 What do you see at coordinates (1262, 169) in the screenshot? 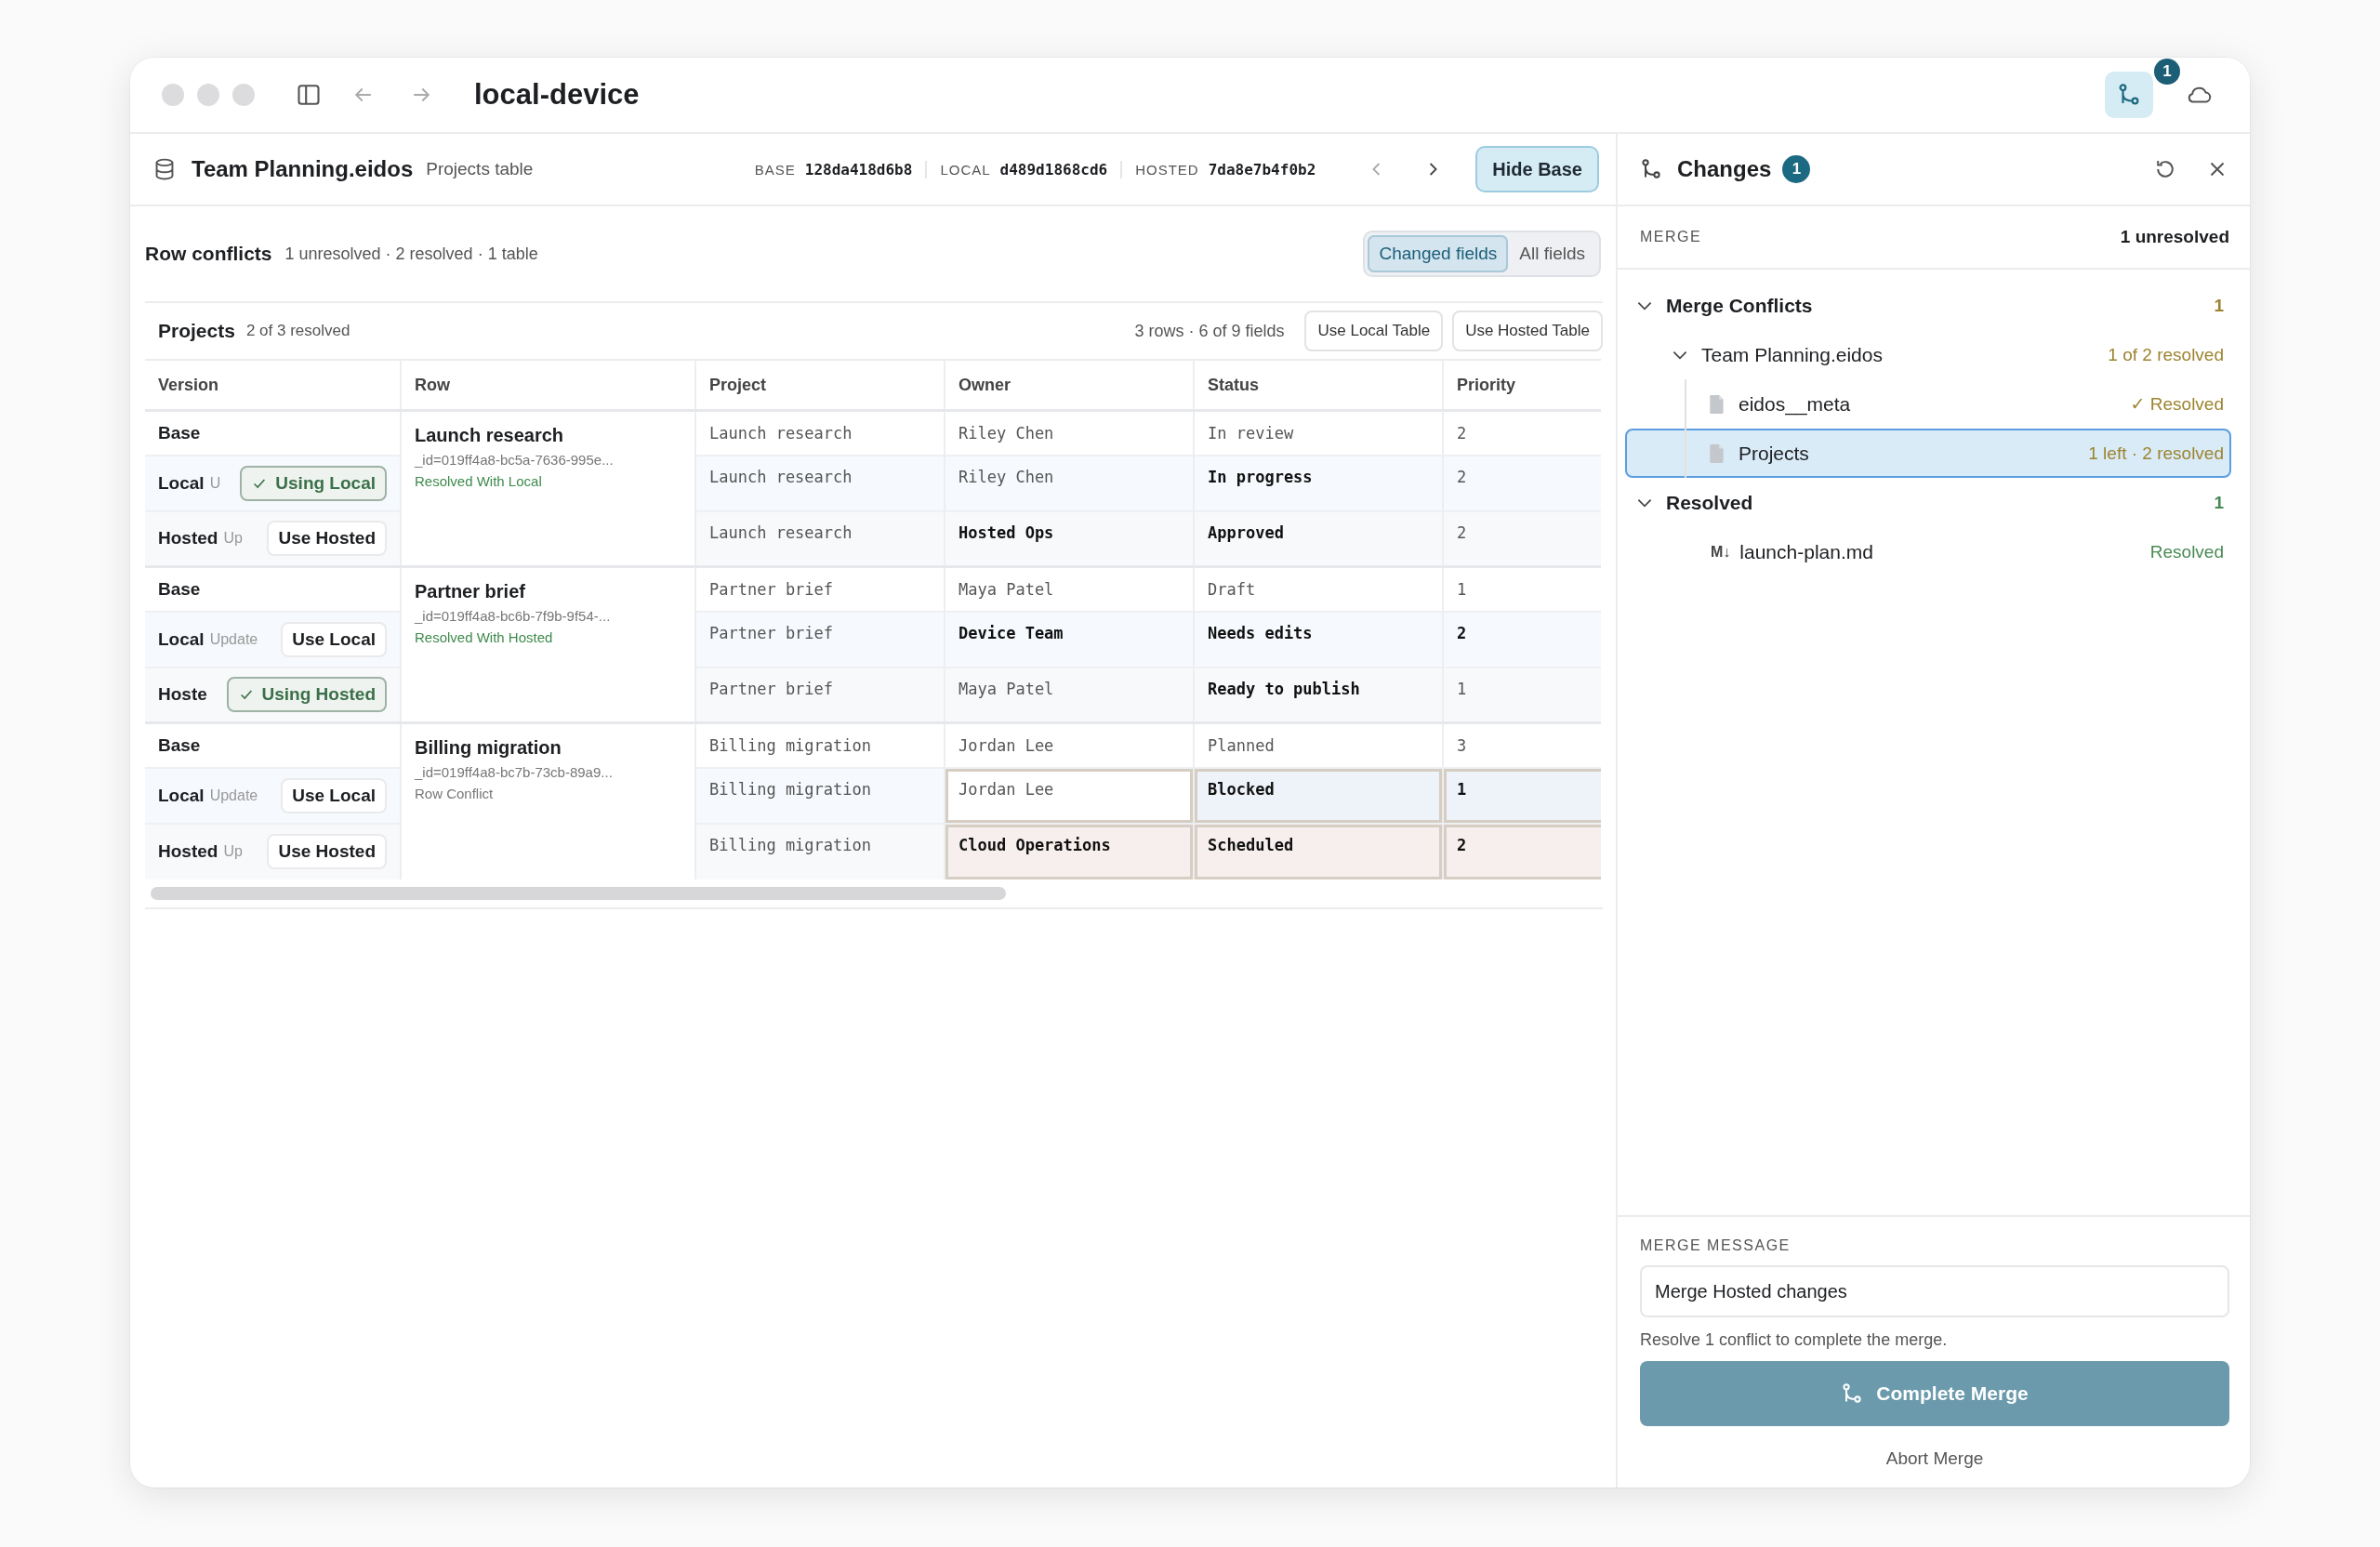
I see `revision-hash: 7da8e7b4f0b2` at bounding box center [1262, 169].